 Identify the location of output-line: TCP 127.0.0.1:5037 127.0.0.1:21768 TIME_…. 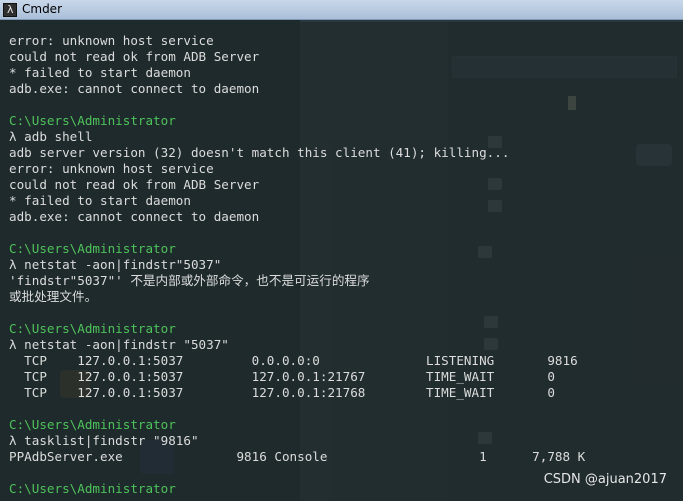
(282, 392).